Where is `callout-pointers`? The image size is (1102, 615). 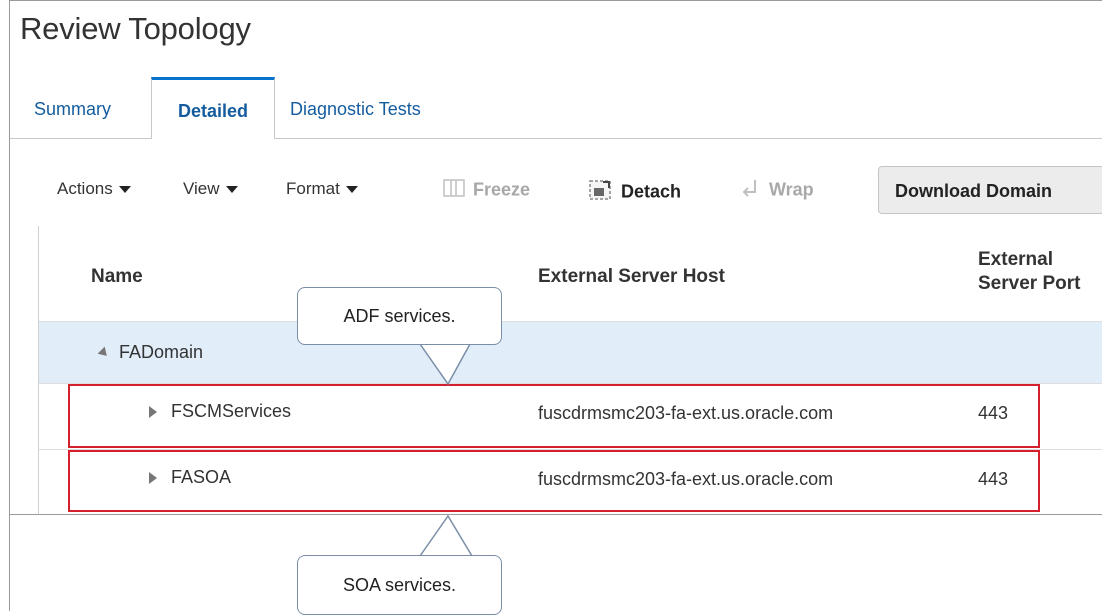 callout-pointers is located at coordinates (446, 450).